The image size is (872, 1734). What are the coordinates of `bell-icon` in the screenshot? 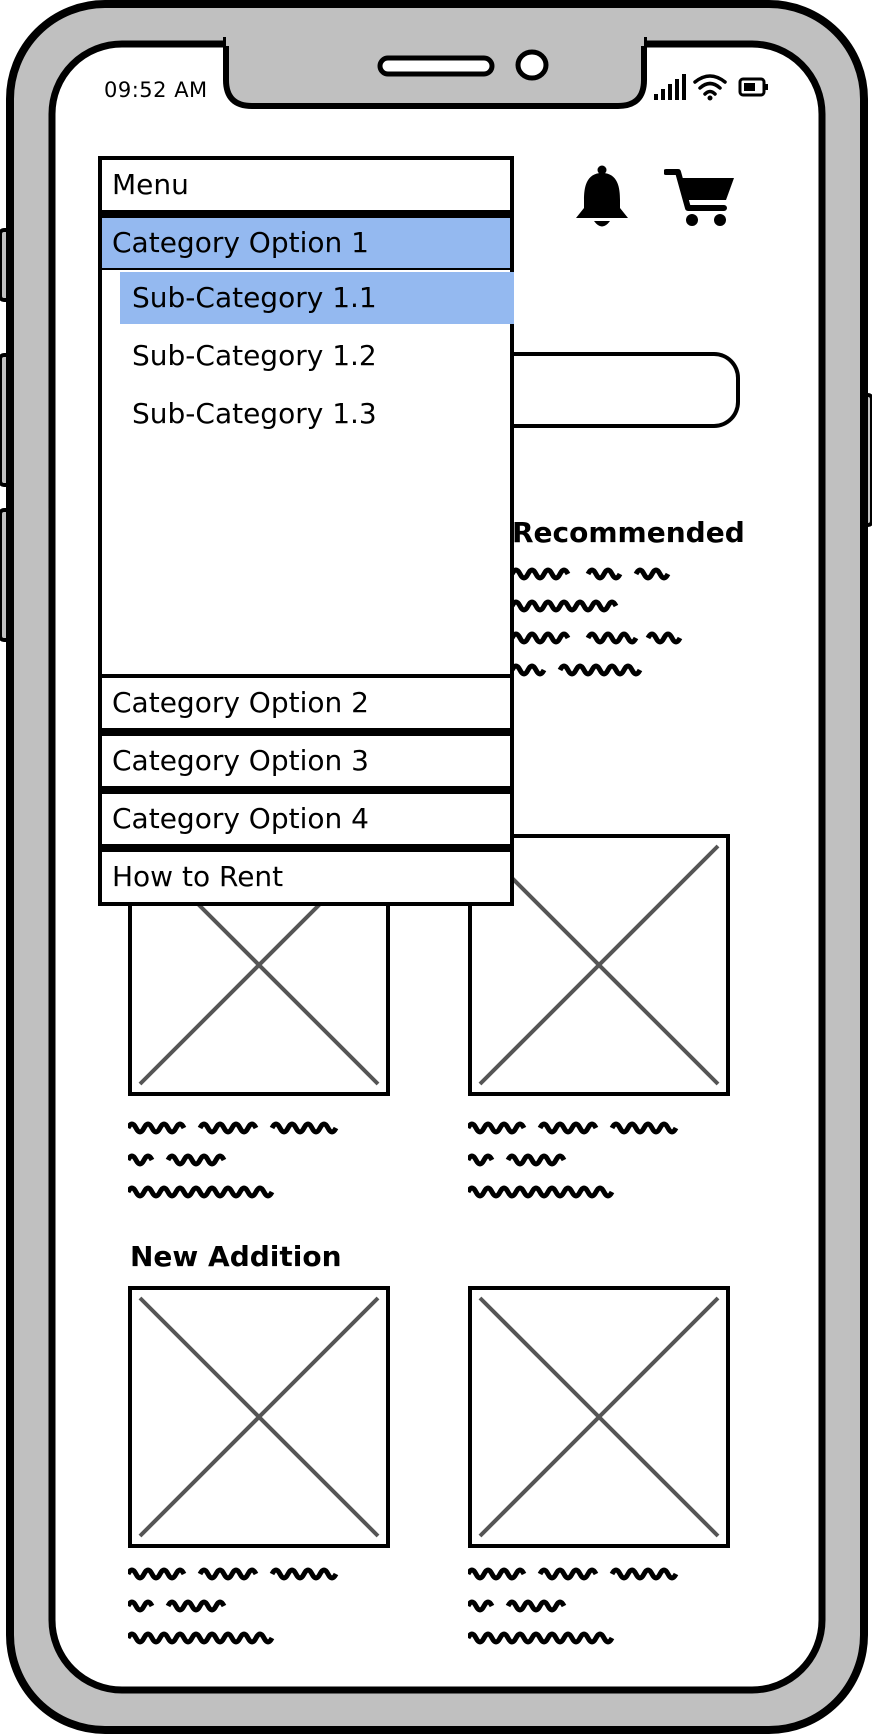 It's located at (602, 198).